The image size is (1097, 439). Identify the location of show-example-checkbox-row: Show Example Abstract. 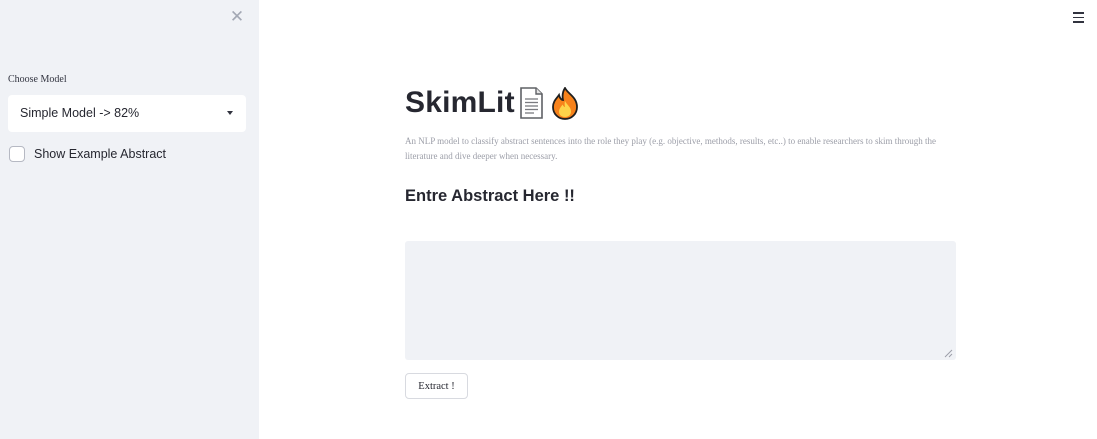
(87, 153).